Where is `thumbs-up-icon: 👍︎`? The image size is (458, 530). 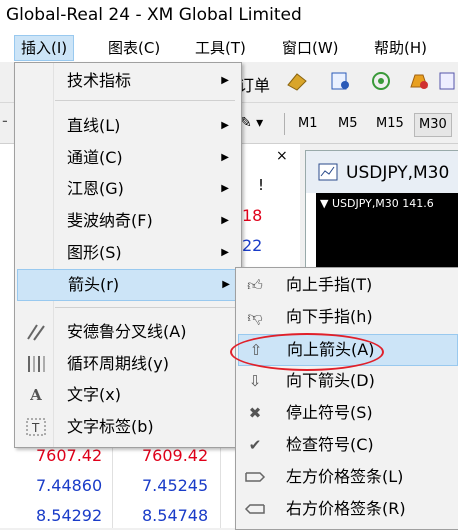 thumbs-up-icon: 👍︎ is located at coordinates (255, 285).